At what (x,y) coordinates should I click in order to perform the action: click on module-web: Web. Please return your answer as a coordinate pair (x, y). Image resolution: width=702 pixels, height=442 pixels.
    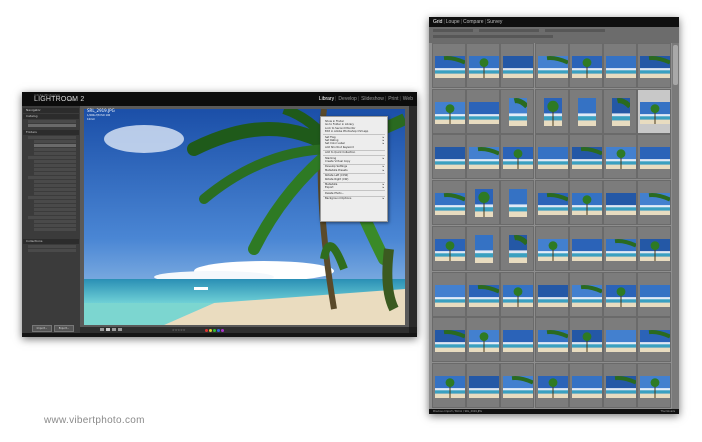
    Looking at the image, I should click on (408, 99).